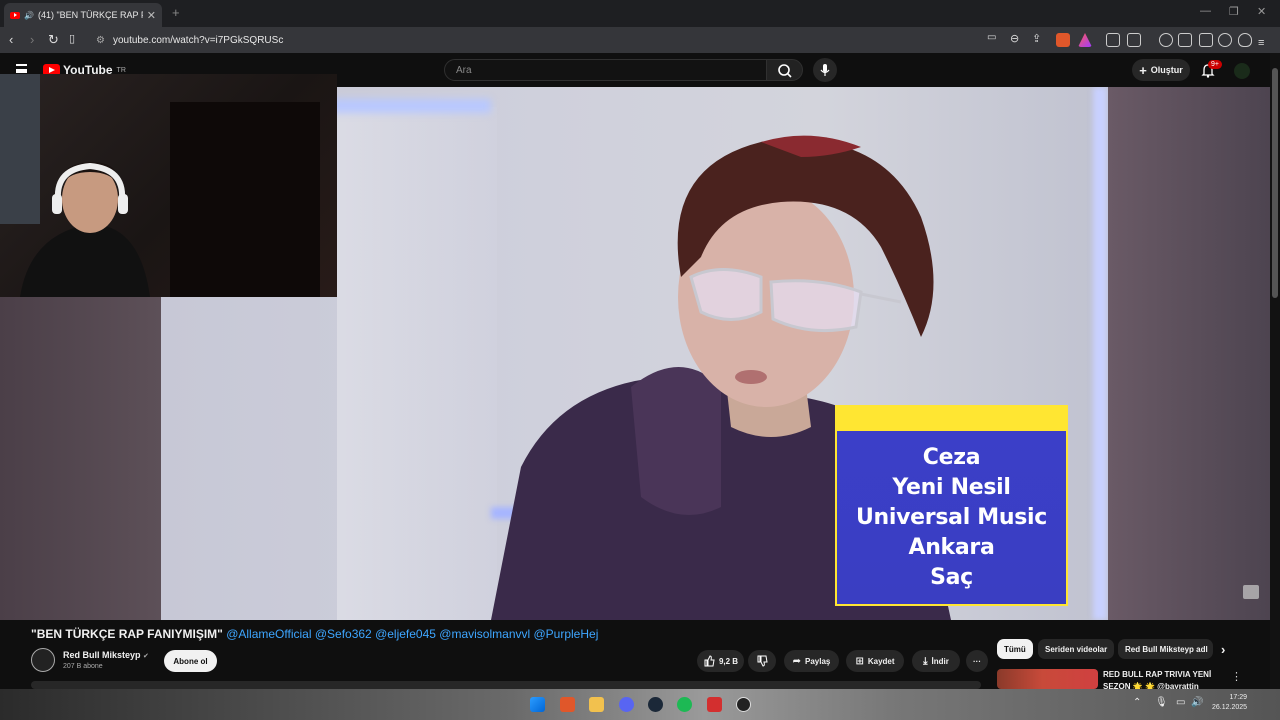 This screenshot has height=720, width=1280. Describe the element at coordinates (859, 661) in the screenshot. I see `save-playlist-icon: ⊞` at that location.